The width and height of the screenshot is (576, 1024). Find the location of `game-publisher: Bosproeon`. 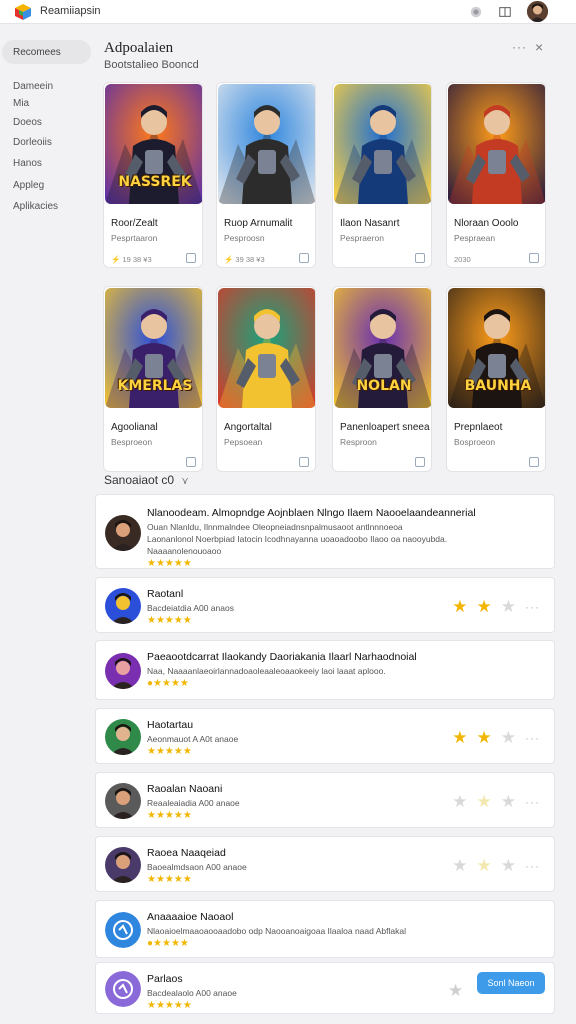

game-publisher: Bosproeon is located at coordinates (475, 442).